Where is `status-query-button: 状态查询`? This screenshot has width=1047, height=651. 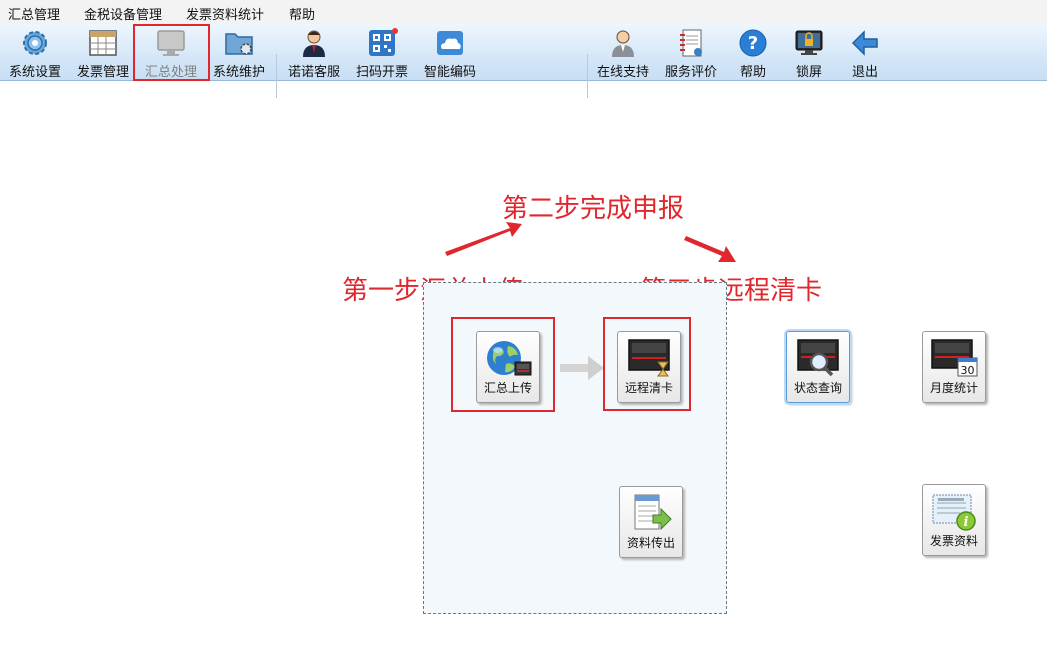 status-query-button: 状态查询 is located at coordinates (818, 367).